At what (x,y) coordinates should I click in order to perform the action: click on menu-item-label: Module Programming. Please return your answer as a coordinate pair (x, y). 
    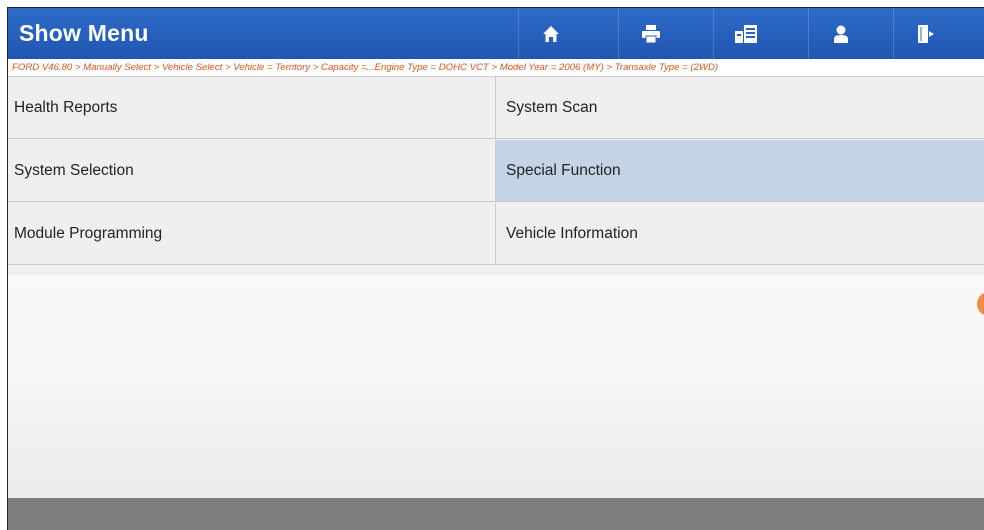
    Looking at the image, I should click on (88, 233).